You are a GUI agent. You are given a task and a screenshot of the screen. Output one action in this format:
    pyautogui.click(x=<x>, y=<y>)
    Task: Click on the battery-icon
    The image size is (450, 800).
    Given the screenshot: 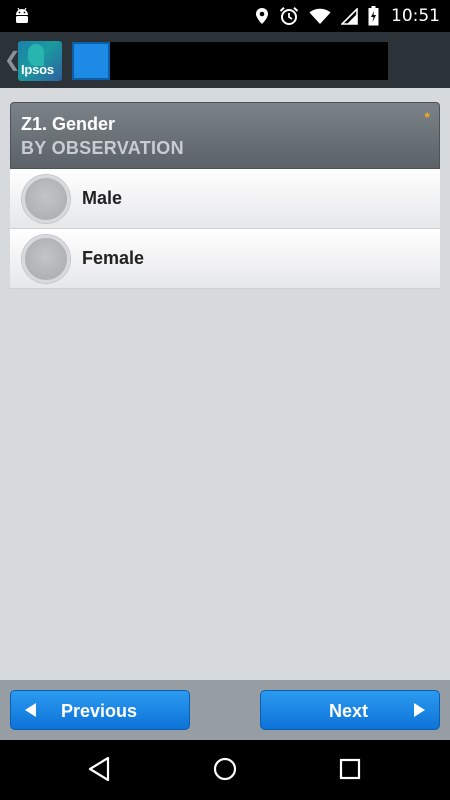 What is the action you would take?
    pyautogui.click(x=373, y=16)
    